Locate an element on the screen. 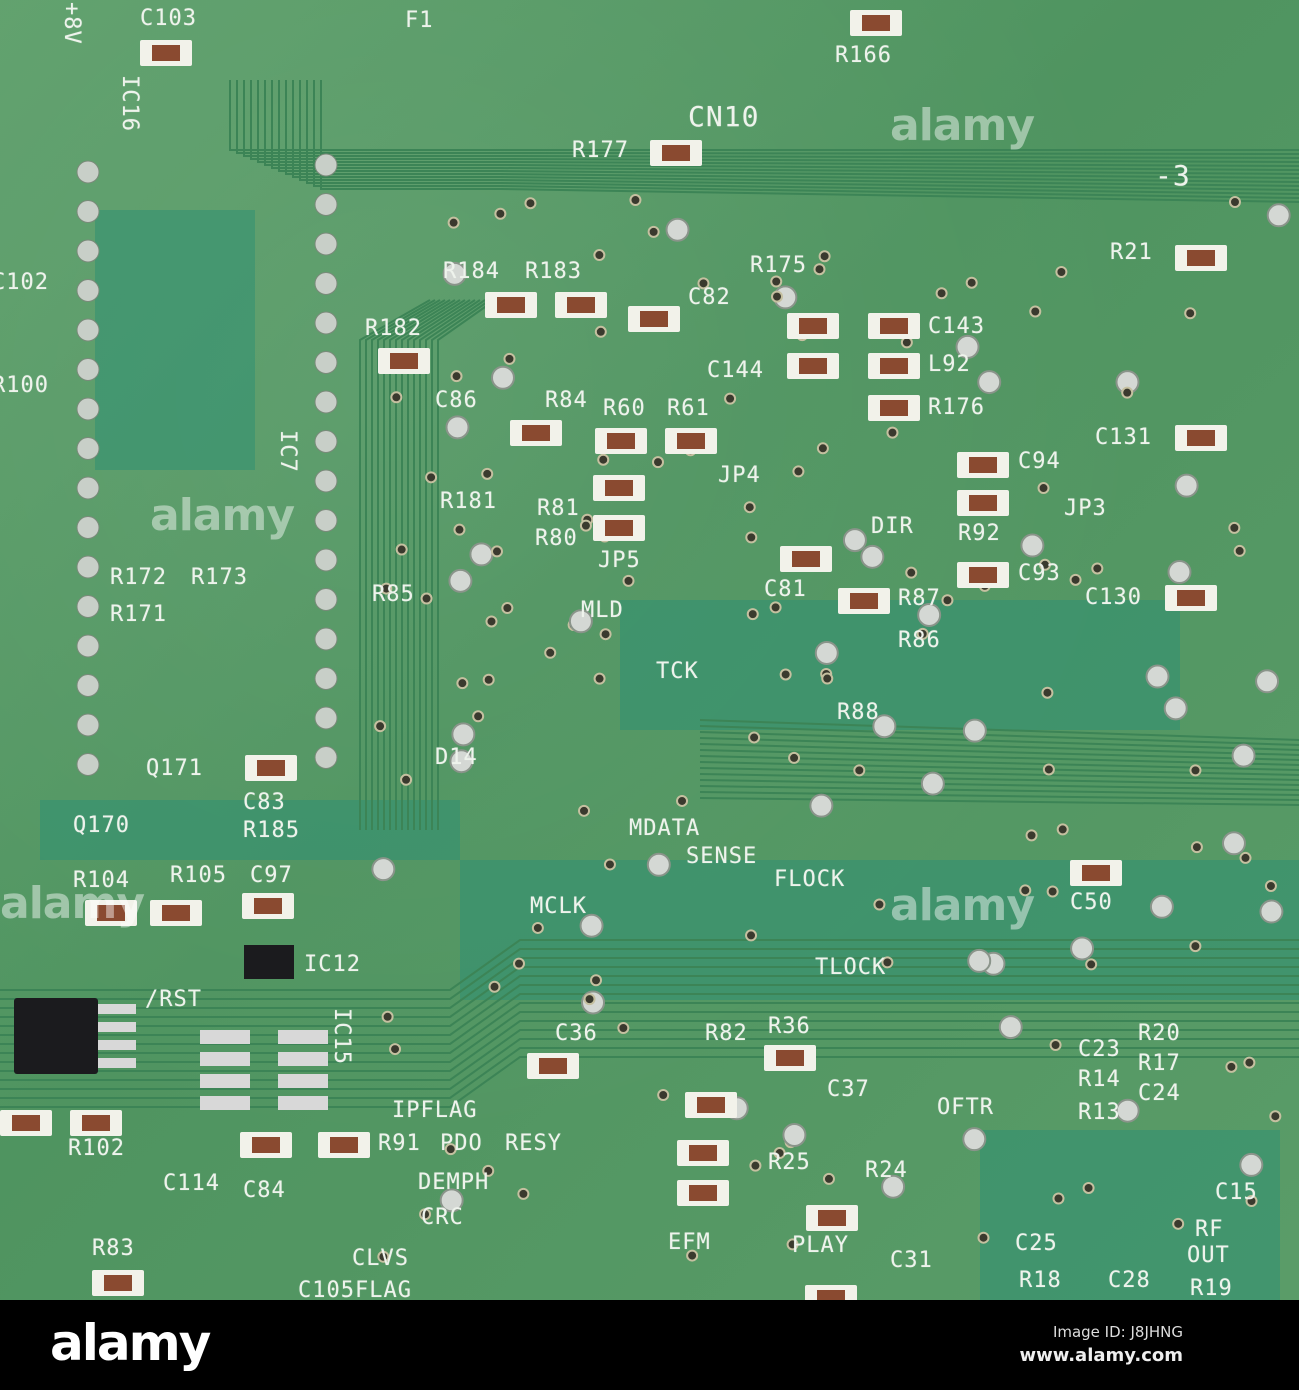 The image size is (1299, 1390). silkscreen-label: R88 is located at coordinates (858, 712).